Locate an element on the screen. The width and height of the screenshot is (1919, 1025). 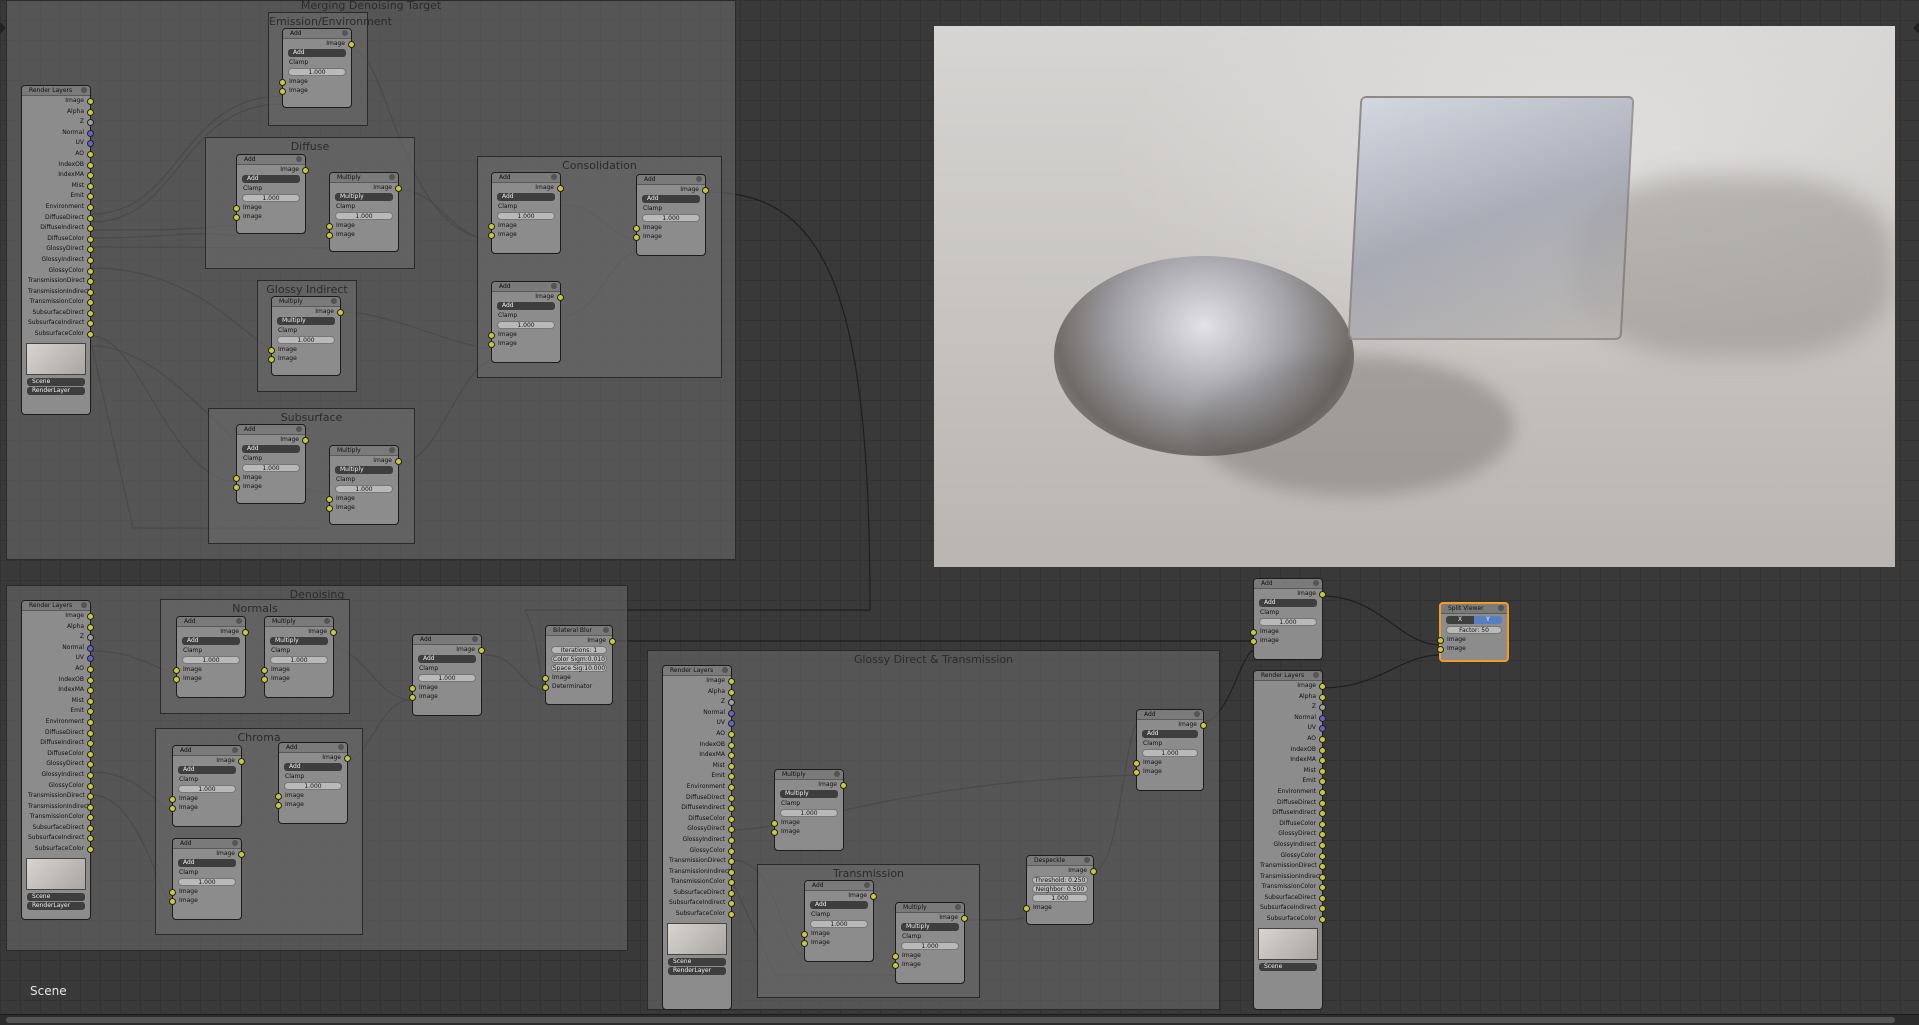
node-header: Split Viewer is located at coordinates (1474, 609).